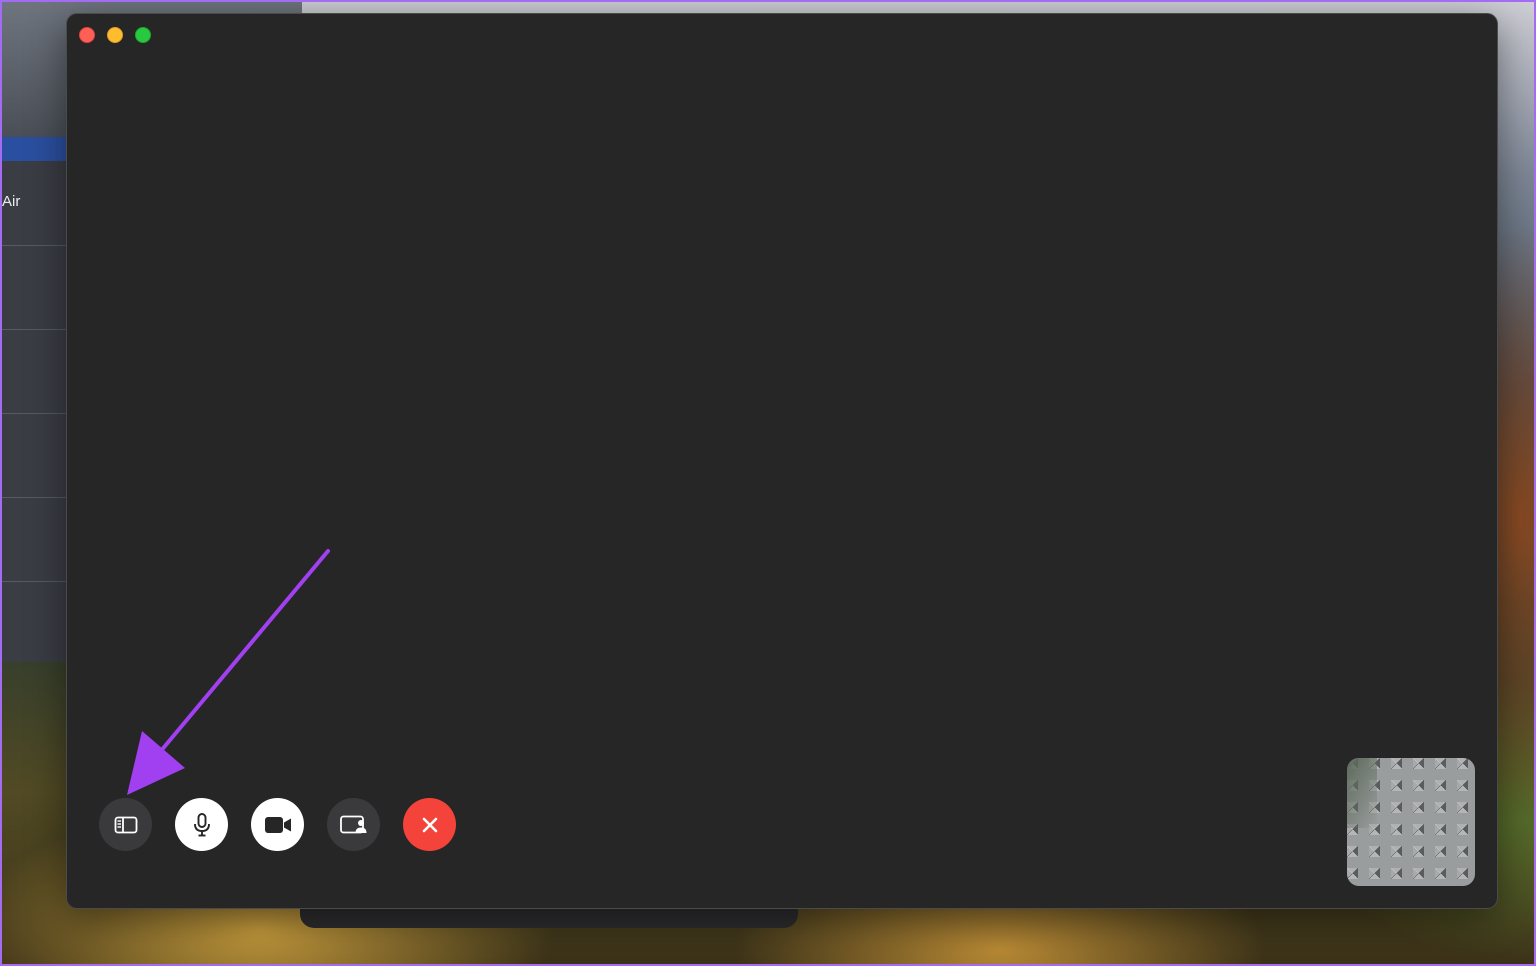 This screenshot has height=966, width=1536. I want to click on window-minimize-button, so click(115, 35).